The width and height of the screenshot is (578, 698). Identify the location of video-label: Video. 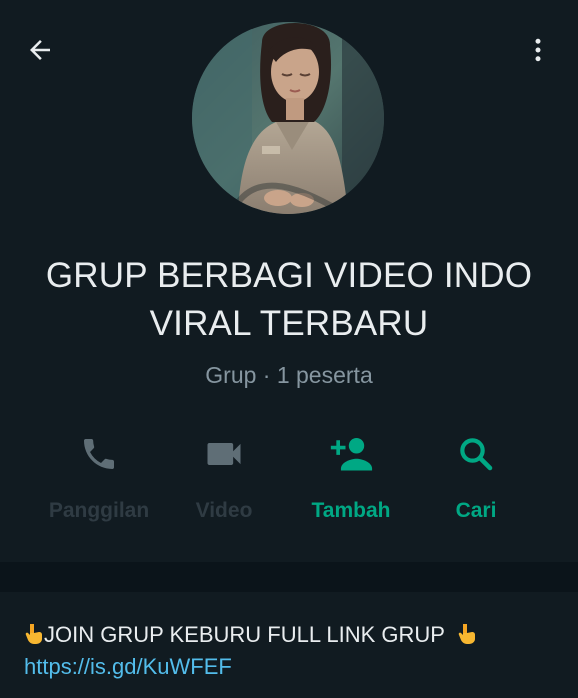
(224, 510).